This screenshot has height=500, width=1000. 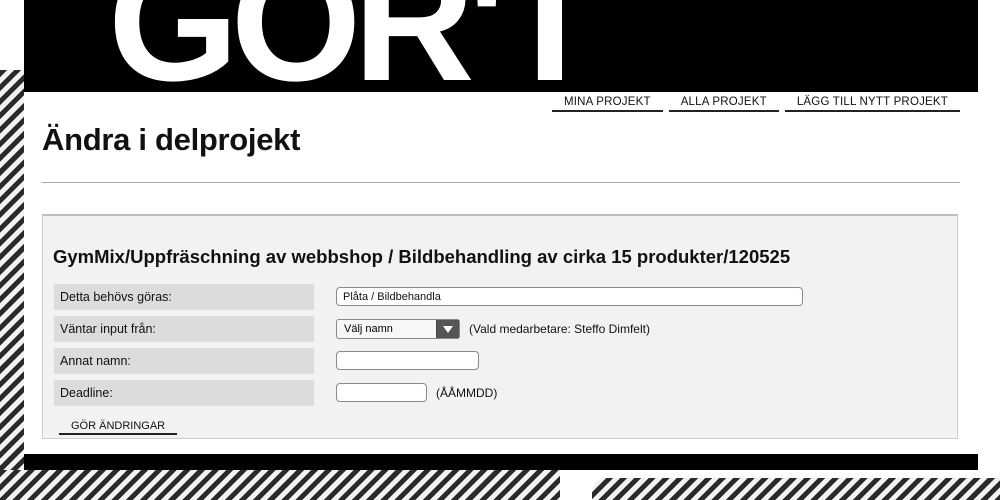 I want to click on form-row-deadline: Deadline: (ÅÅMMDD), so click(x=504, y=393).